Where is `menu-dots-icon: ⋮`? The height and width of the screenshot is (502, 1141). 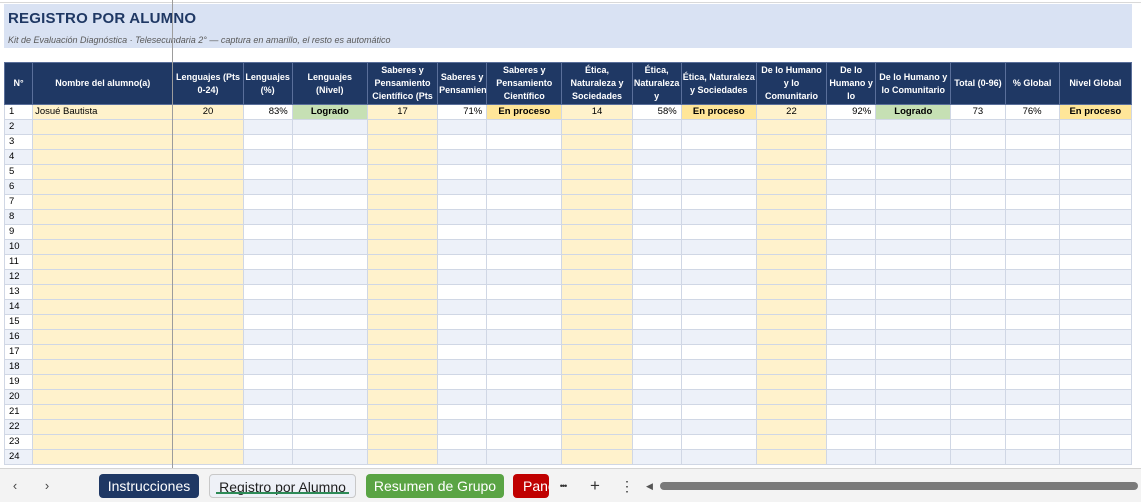
menu-dots-icon: ⋮ is located at coordinates (627, 486).